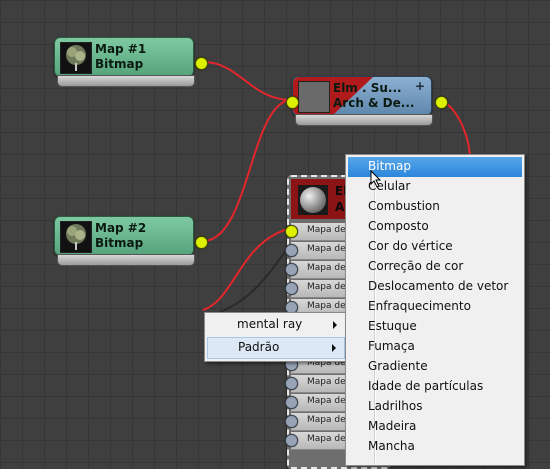  I want to click on map-type-item: Idade de partículas, so click(435, 387).